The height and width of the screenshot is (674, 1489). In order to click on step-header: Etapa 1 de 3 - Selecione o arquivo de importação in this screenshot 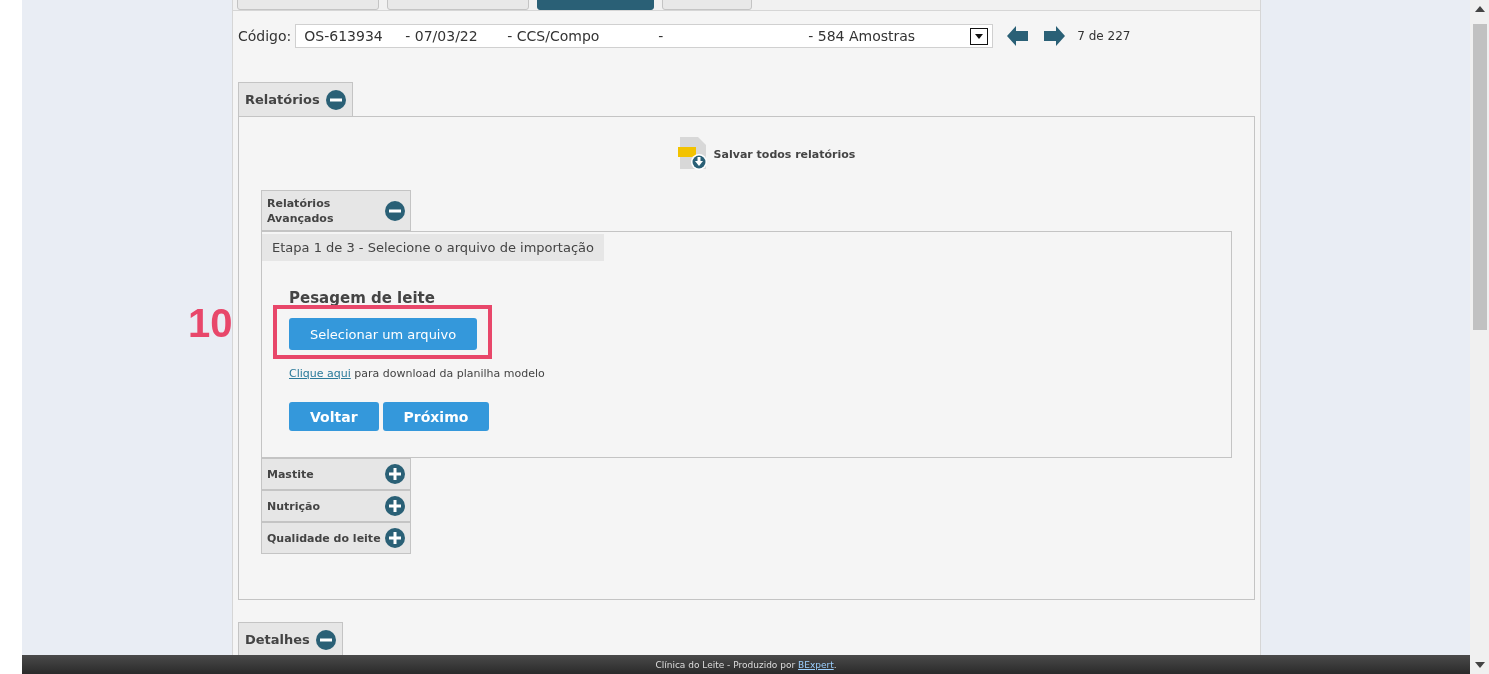, I will do `click(433, 247)`.